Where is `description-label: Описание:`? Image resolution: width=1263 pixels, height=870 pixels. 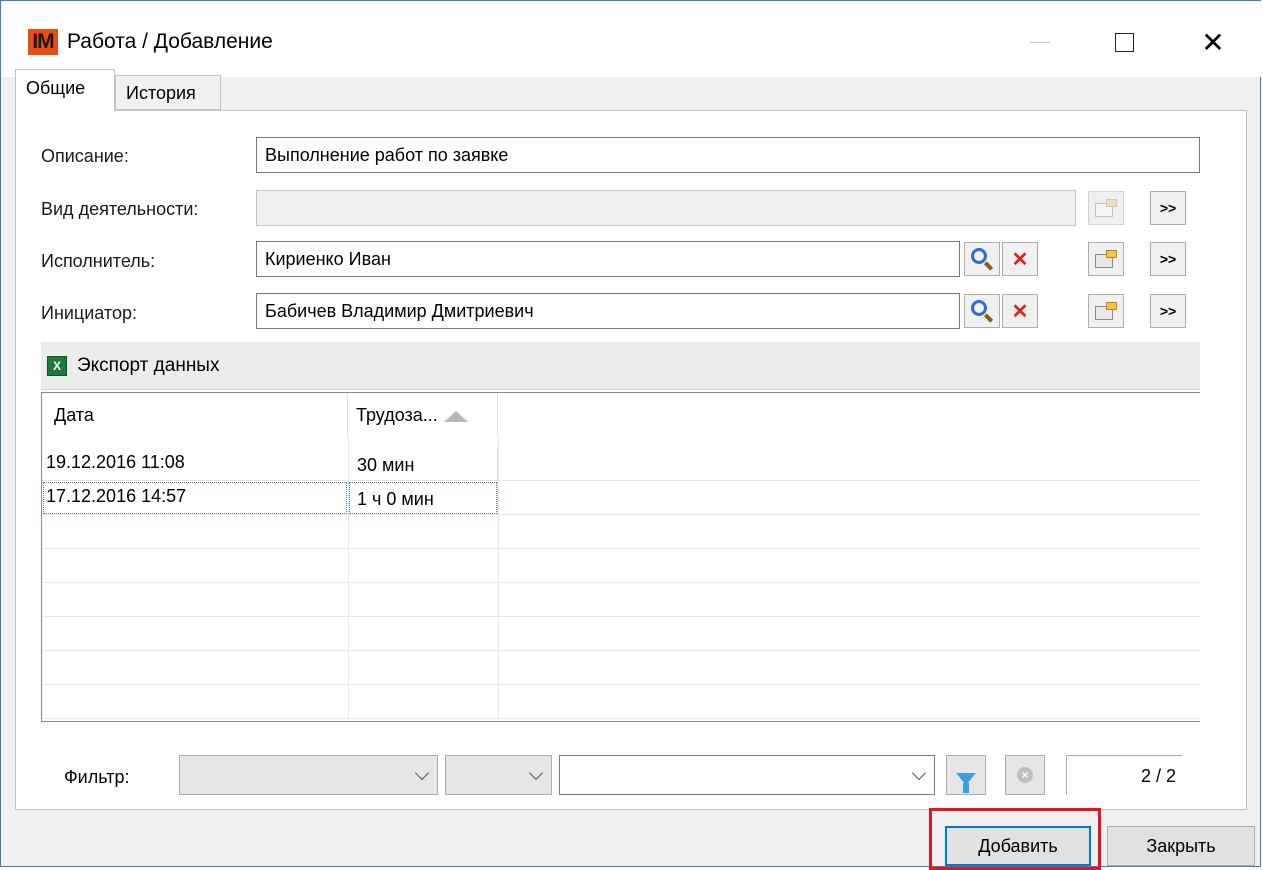
description-label: Описание: is located at coordinates (85, 156).